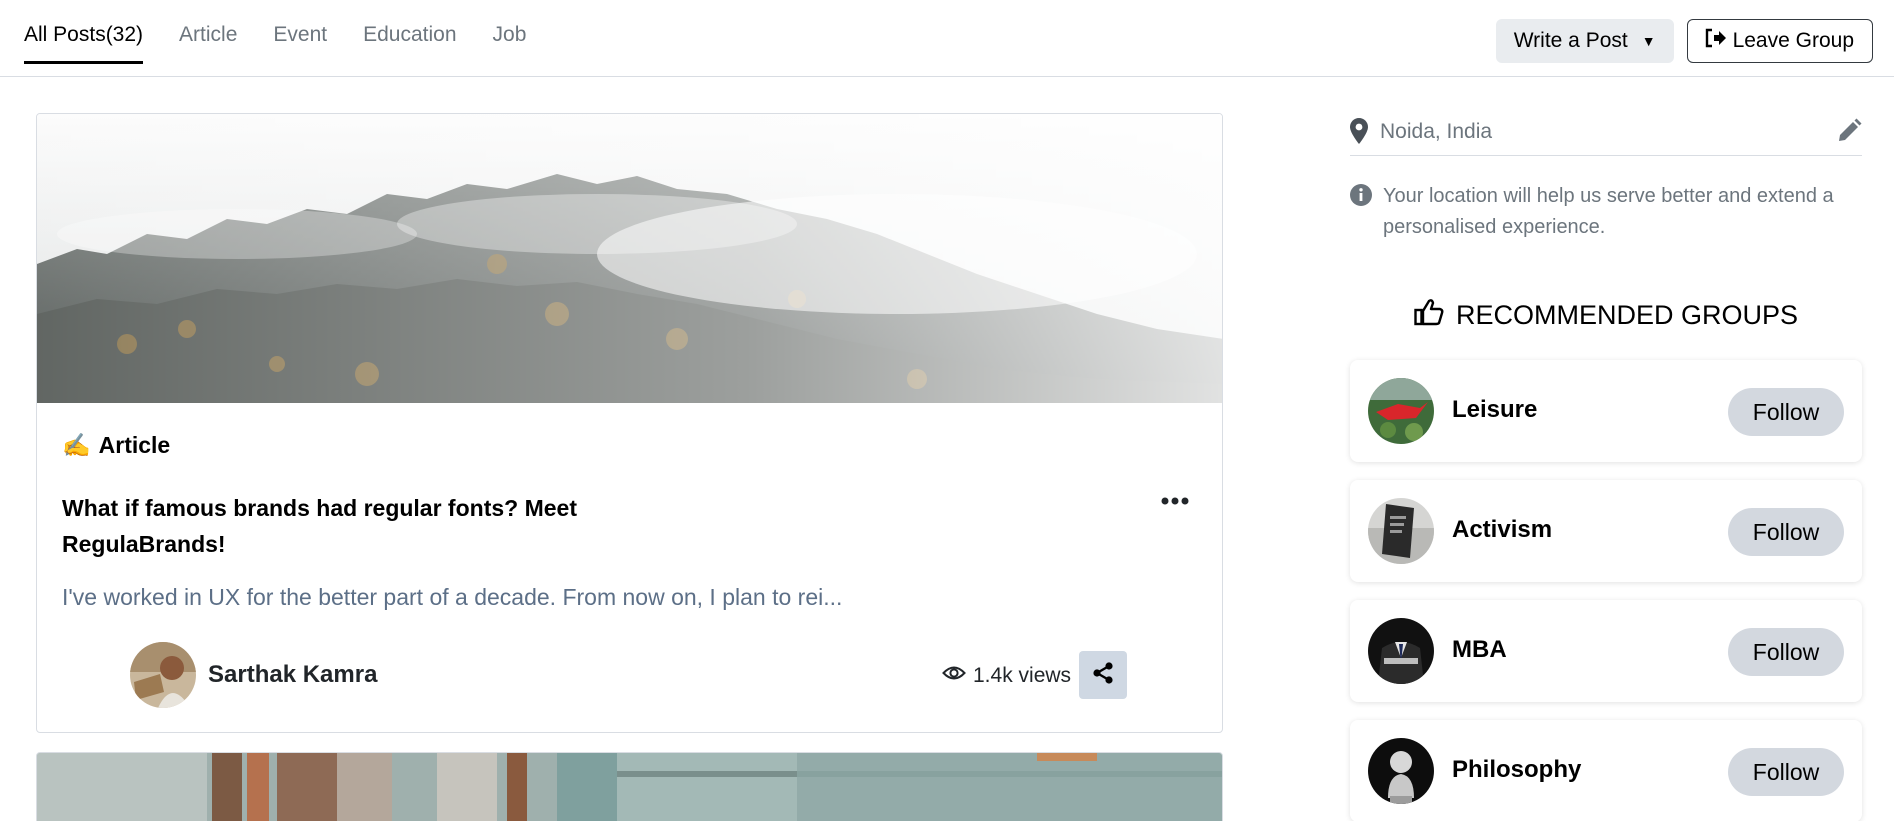 The image size is (1894, 821). I want to click on pencil-icon, so click(1849, 133).